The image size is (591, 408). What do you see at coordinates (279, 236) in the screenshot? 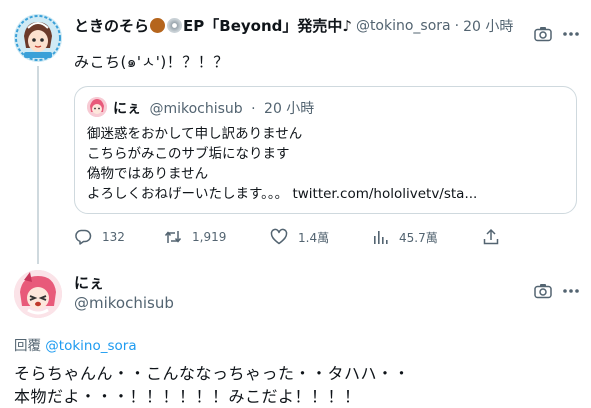
I see `heart-icon` at bounding box center [279, 236].